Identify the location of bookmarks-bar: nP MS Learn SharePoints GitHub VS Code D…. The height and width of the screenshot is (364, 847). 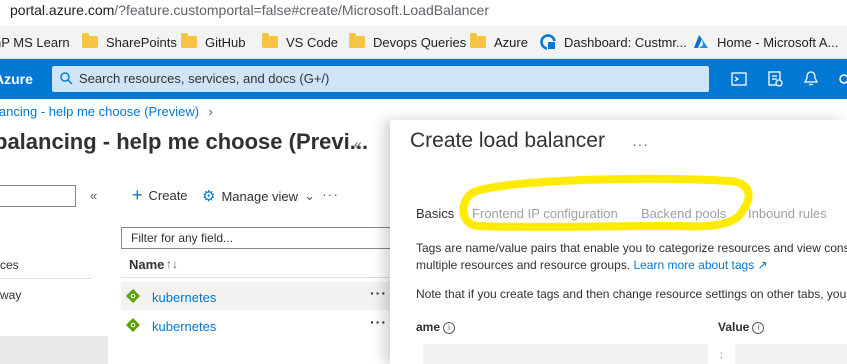
(423, 42).